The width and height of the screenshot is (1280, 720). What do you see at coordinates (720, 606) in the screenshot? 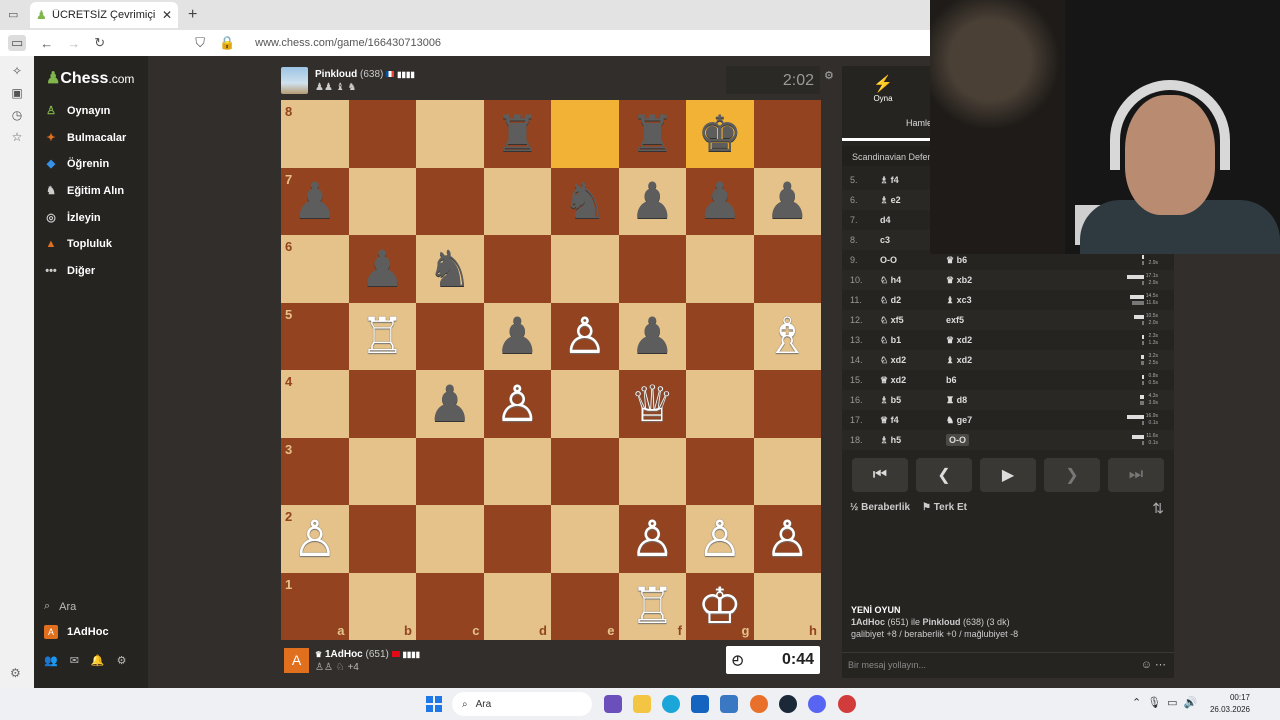
I see `square-g1: g ♔` at bounding box center [720, 606].